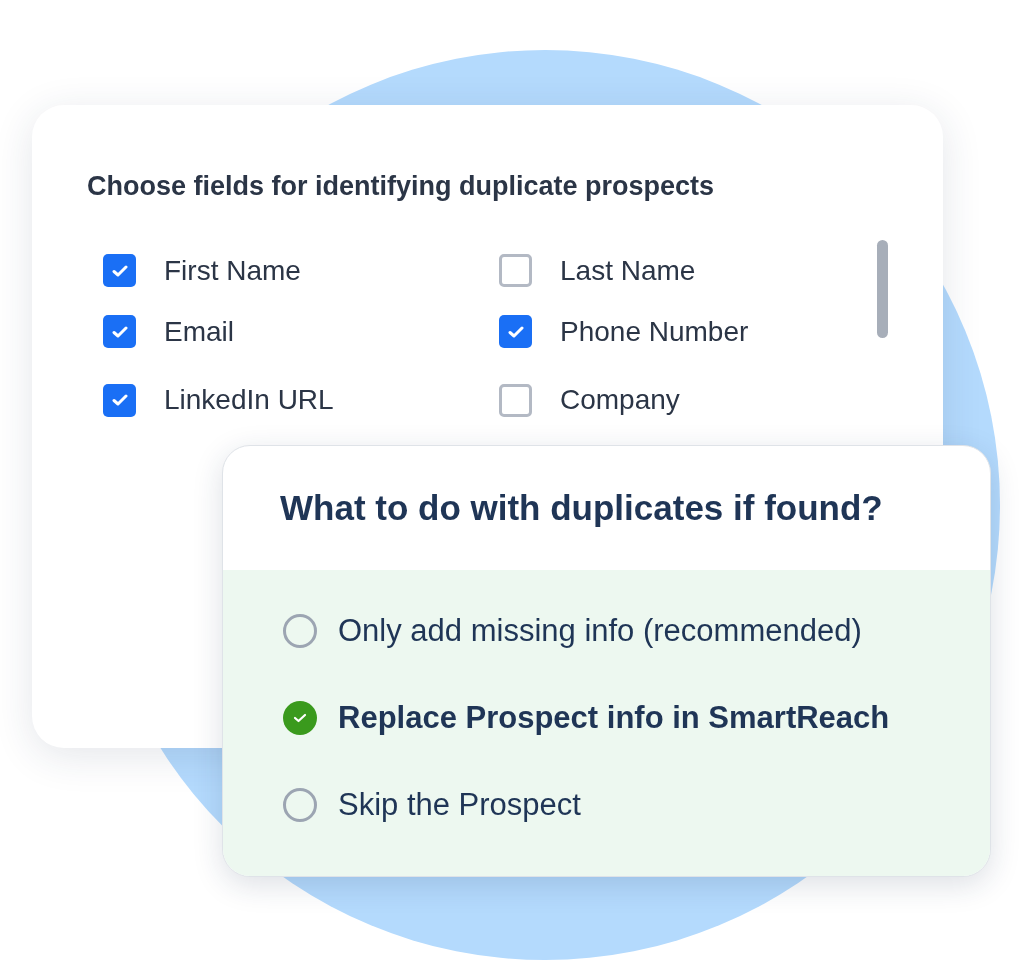 Image resolution: width=1027 pixels, height=960 pixels. Describe the element at coordinates (199, 331) in the screenshot. I see `checkbox-label: Email` at that location.